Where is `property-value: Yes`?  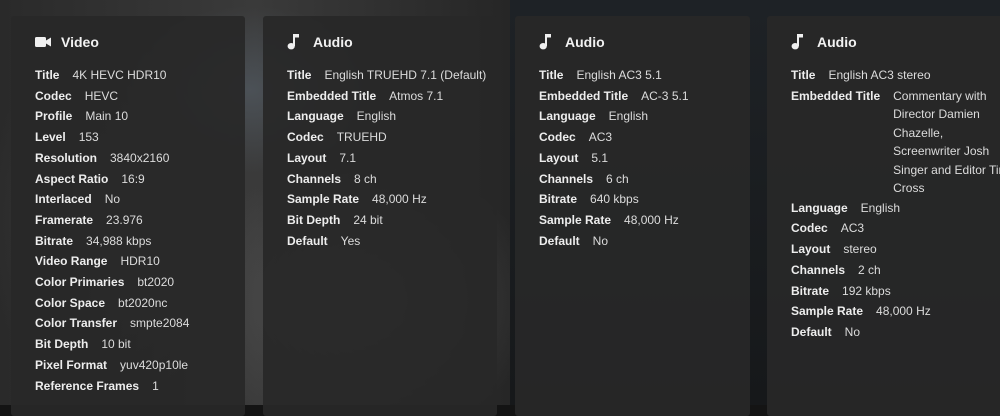 property-value: Yes is located at coordinates (350, 240).